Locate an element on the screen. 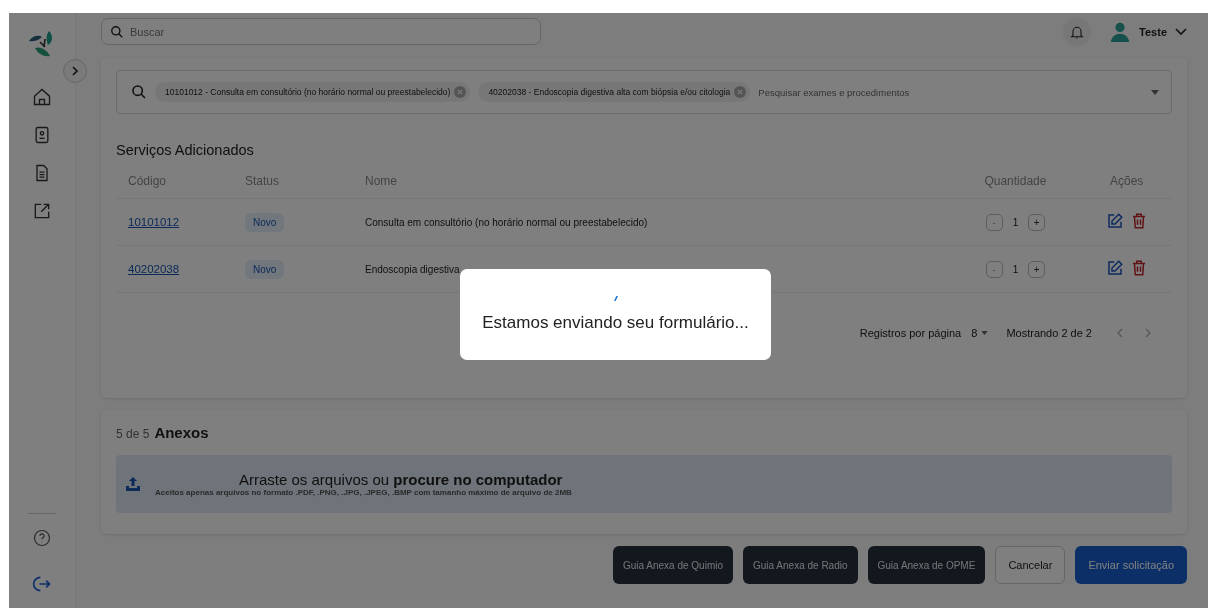  tag-label: 10101012 - Consulta em consultório (no horário normal ou preestabelecido) is located at coordinates (308, 92).